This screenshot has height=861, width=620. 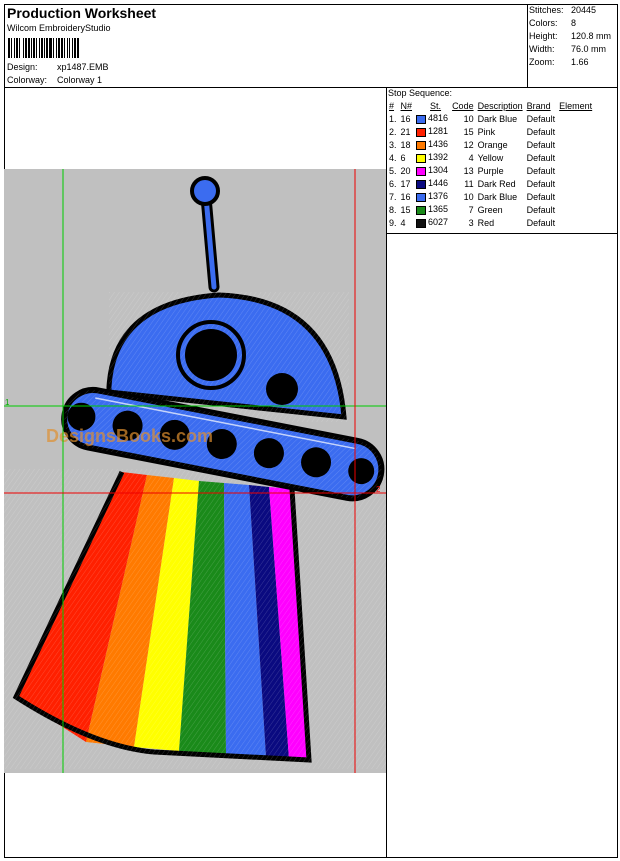 What do you see at coordinates (546, 10) in the screenshot?
I see `stat-label: Stitches:` at bounding box center [546, 10].